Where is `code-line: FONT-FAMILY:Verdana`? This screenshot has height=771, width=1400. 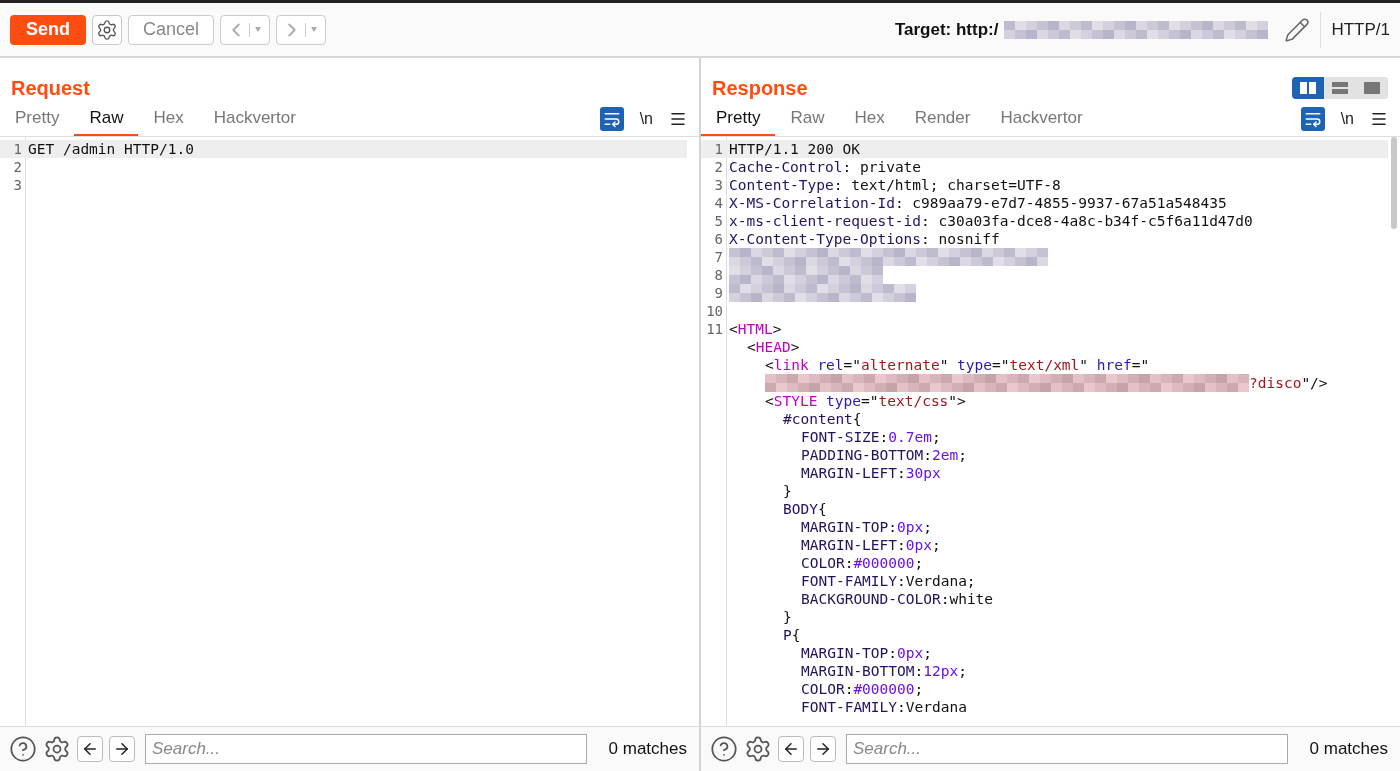 code-line: FONT-FAMILY:Verdana is located at coordinates (883, 707).